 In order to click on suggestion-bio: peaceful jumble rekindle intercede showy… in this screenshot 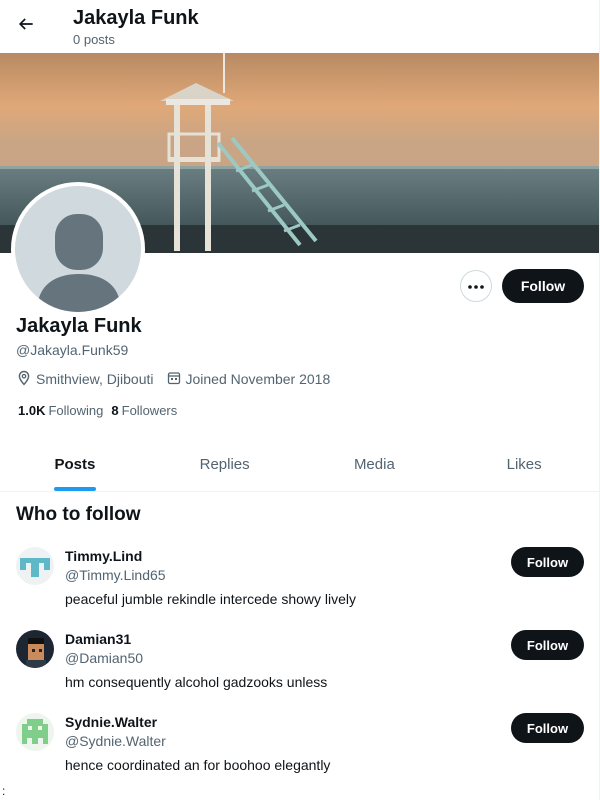, I will do `click(211, 599)`.